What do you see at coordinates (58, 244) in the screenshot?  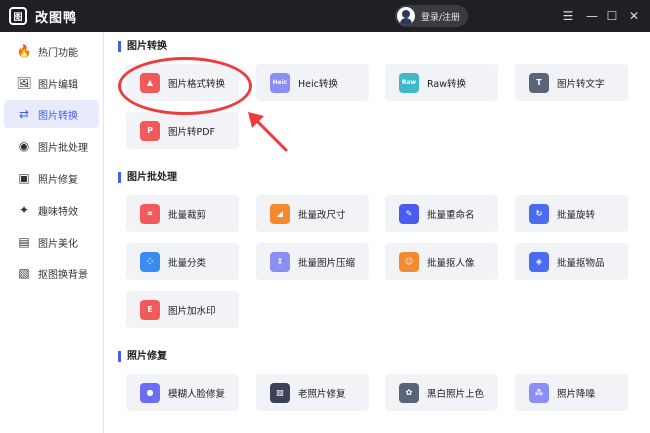 I see `sidebar-item-label: 图片美化` at bounding box center [58, 244].